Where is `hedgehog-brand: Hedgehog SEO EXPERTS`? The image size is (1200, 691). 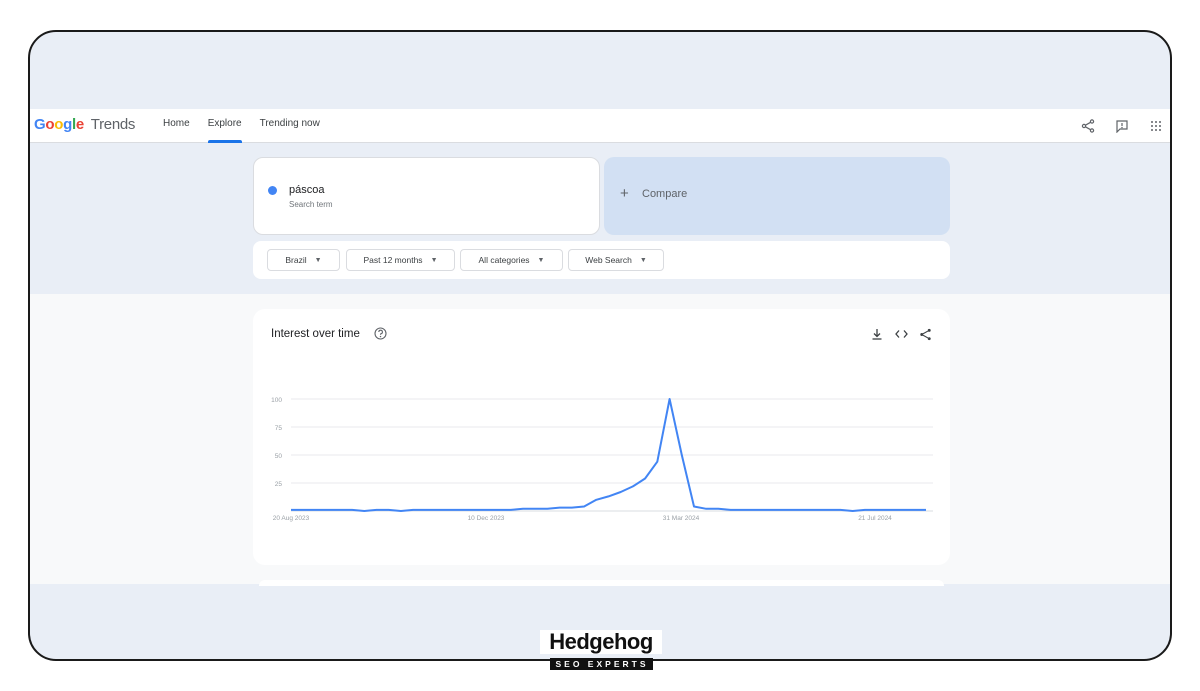
hedgehog-brand: Hedgehog SEO EXPERTS is located at coordinates (601, 651).